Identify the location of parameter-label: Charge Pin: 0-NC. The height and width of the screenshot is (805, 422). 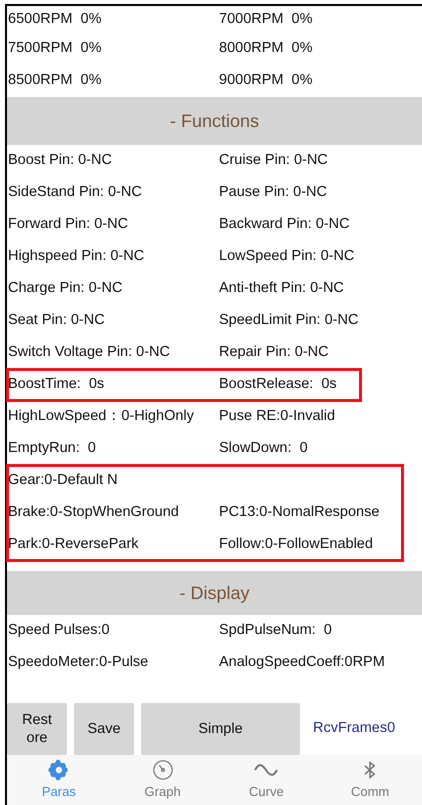
(65, 288).